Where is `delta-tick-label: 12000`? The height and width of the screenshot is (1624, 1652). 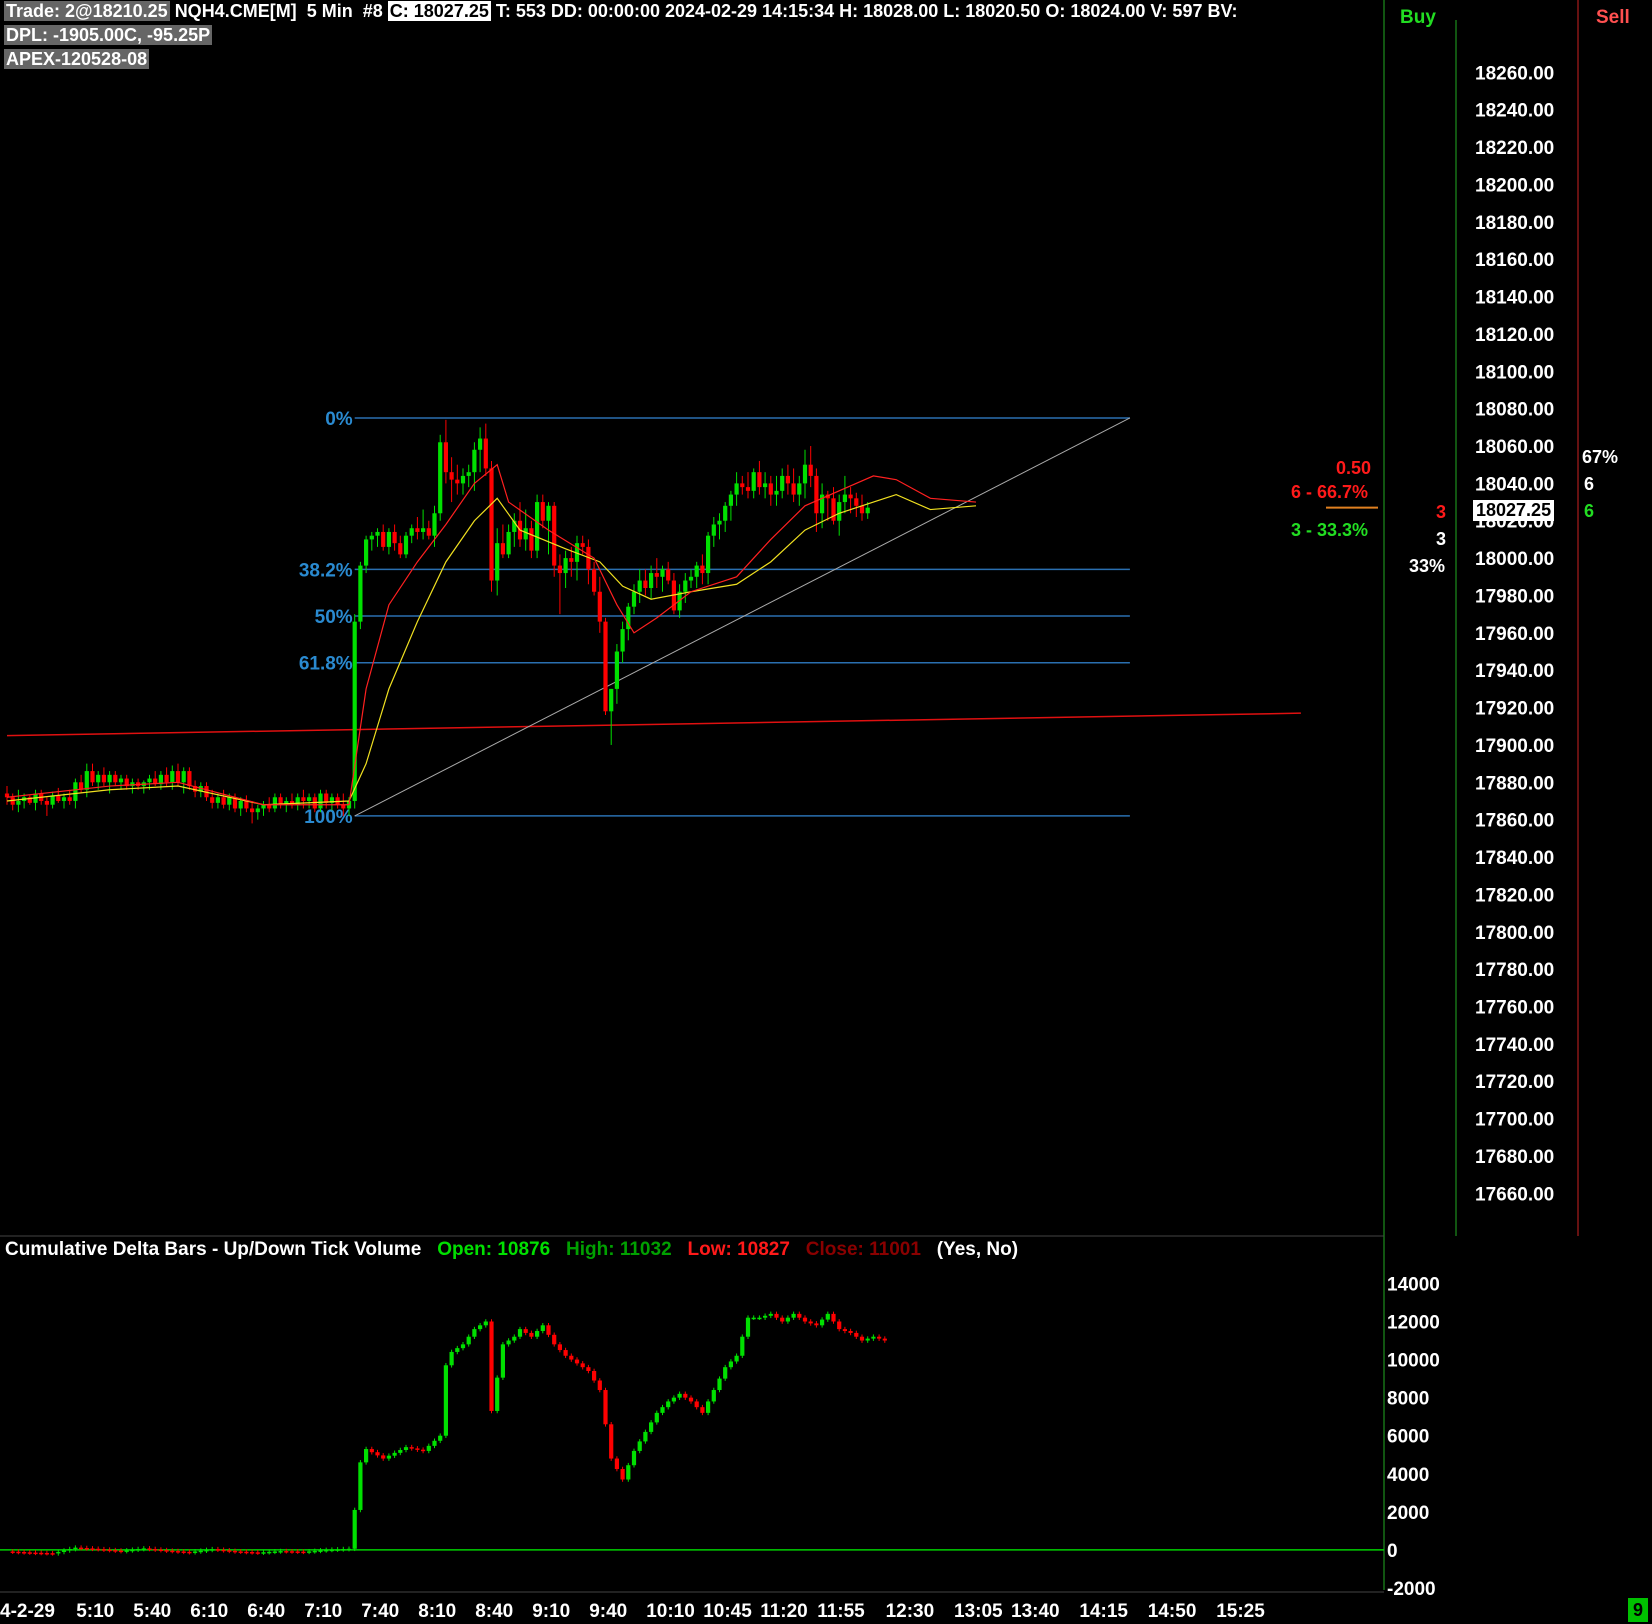 delta-tick-label: 12000 is located at coordinates (1413, 1322).